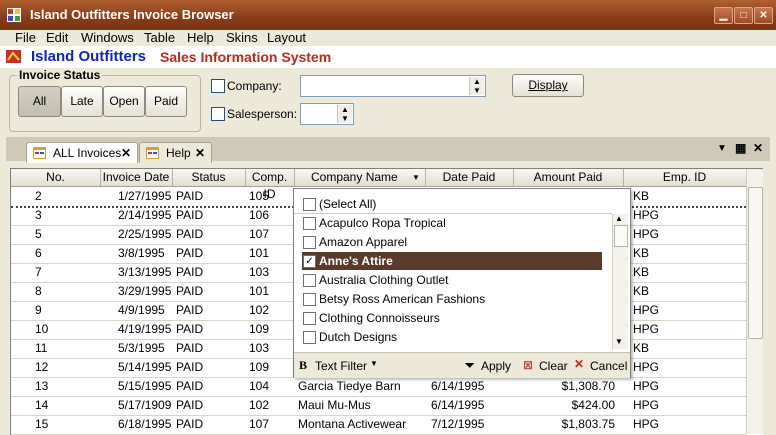 The width and height of the screenshot is (776, 435). What do you see at coordinates (452, 242) in the screenshot?
I see `filter-list-item: Amazon Apparel` at bounding box center [452, 242].